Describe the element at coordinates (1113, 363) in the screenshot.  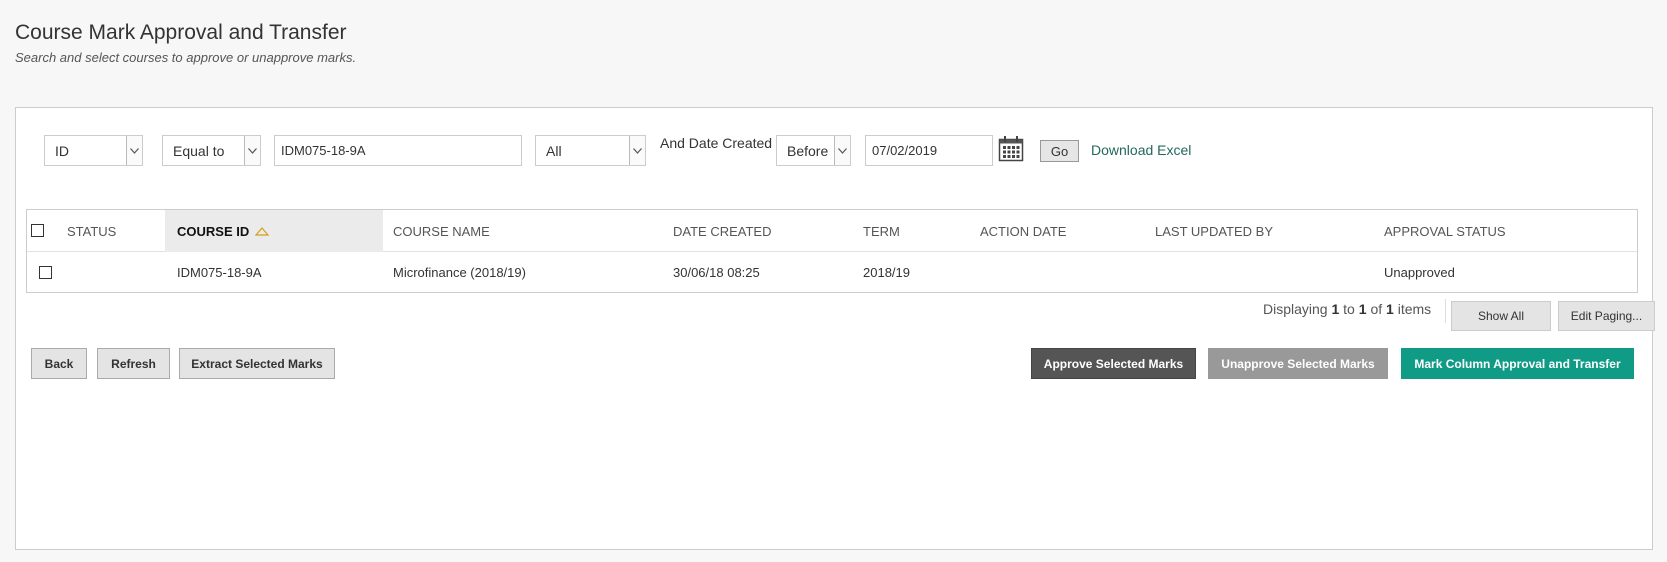
I see `approve-selected-marks-button: Approve Selected Marks` at that location.